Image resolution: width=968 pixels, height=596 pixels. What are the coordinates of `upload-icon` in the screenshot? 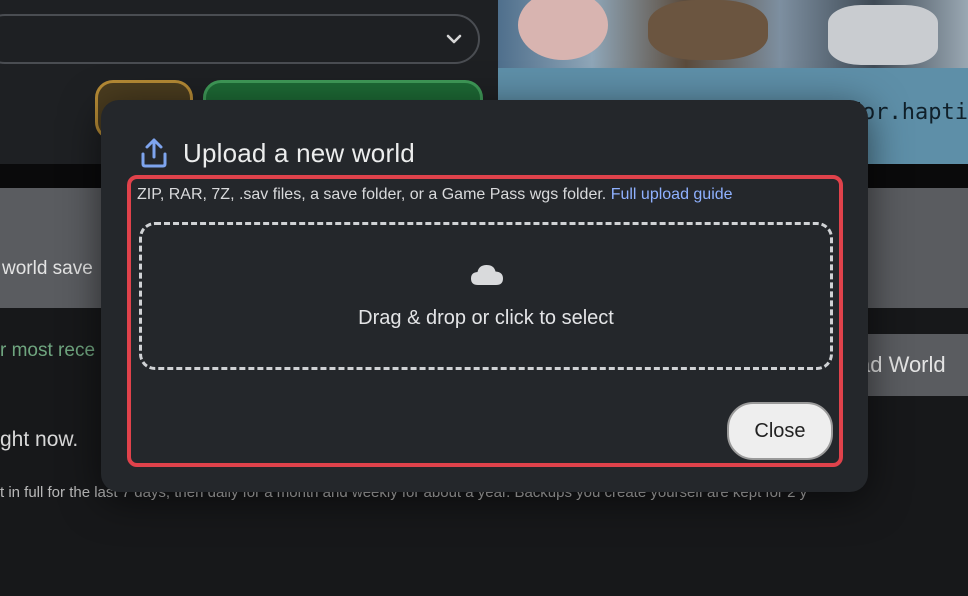 It's located at (154, 153).